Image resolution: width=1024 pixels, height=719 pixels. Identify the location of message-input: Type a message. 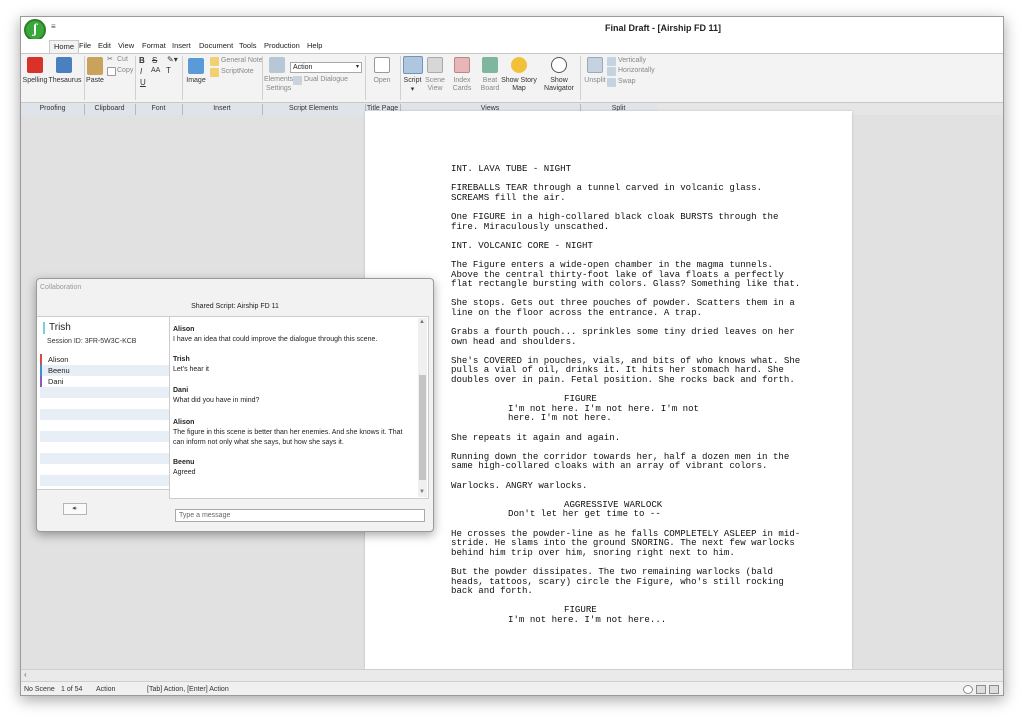
(300, 515).